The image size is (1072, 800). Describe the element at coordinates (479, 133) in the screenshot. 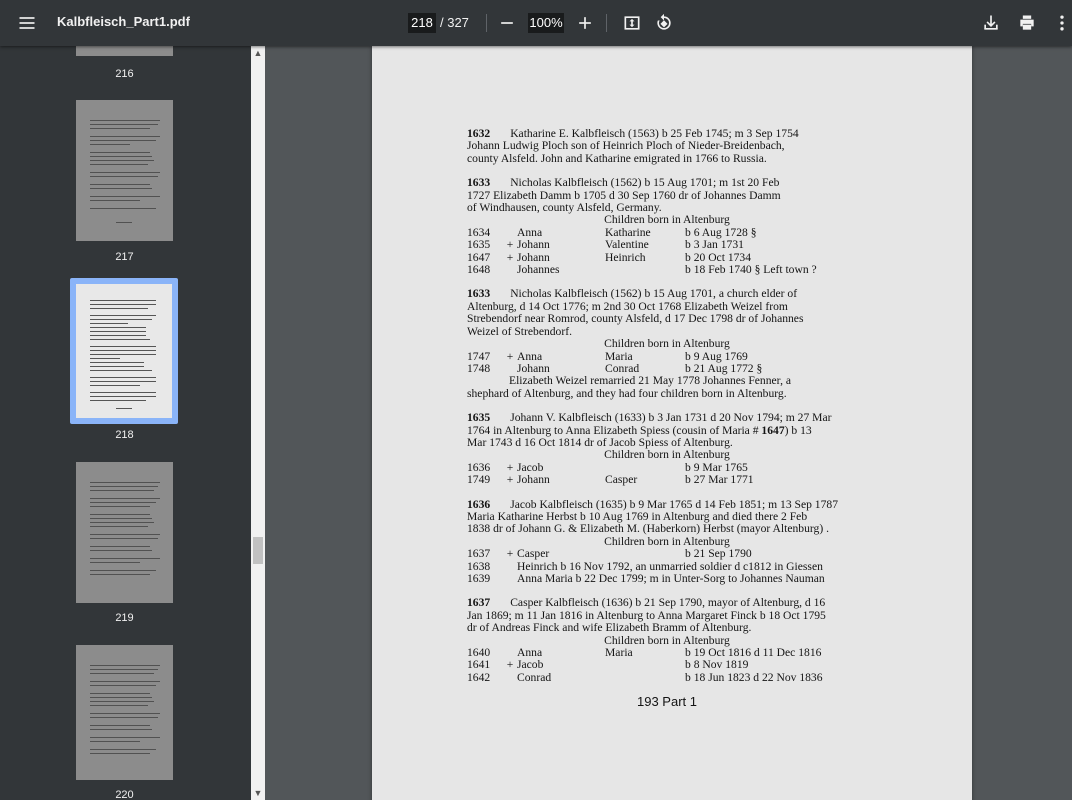

I see `entry-id: 1632` at that location.